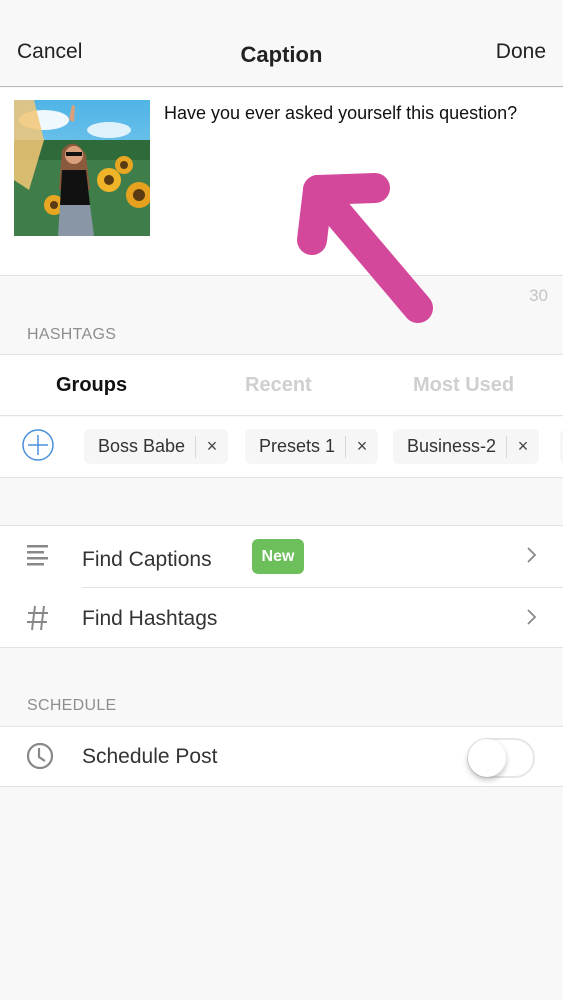 This screenshot has height=1000, width=563. Describe the element at coordinates (281, 618) in the screenshot. I see `find-hashtags-row: Find Hashtags` at that location.